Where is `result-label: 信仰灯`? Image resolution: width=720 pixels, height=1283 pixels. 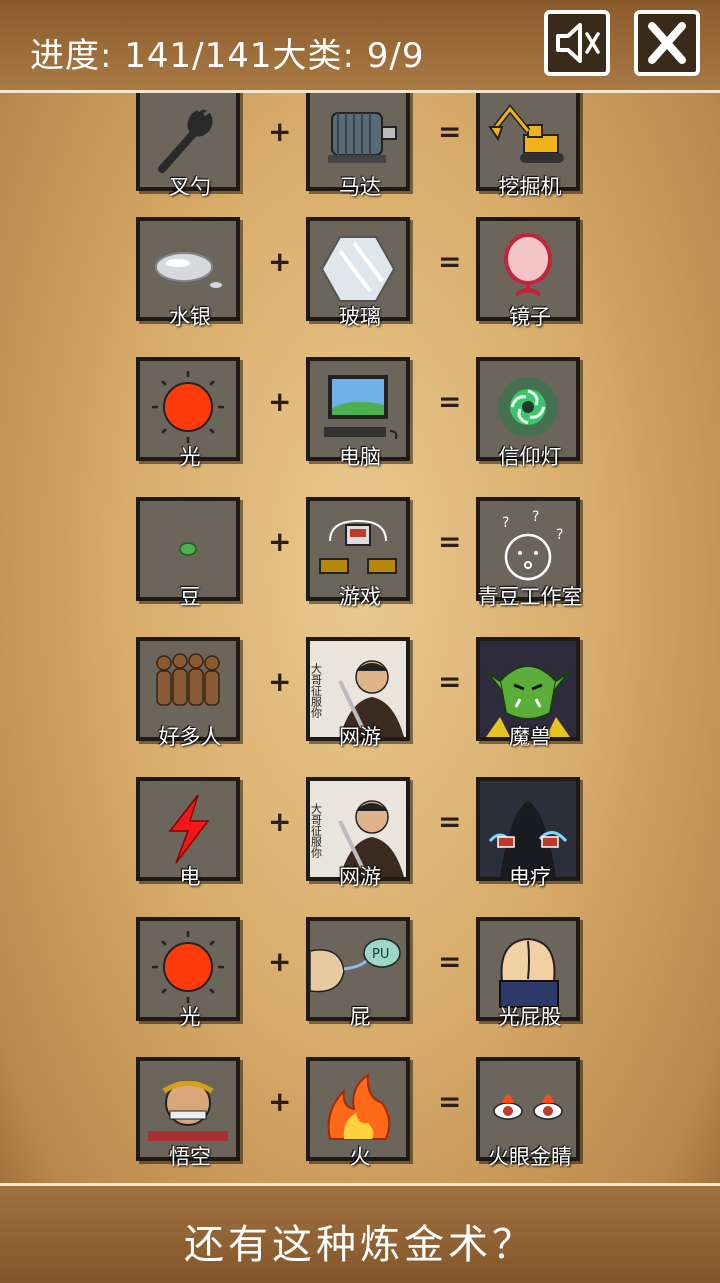
result-label: 信仰灯 is located at coordinates (530, 457).